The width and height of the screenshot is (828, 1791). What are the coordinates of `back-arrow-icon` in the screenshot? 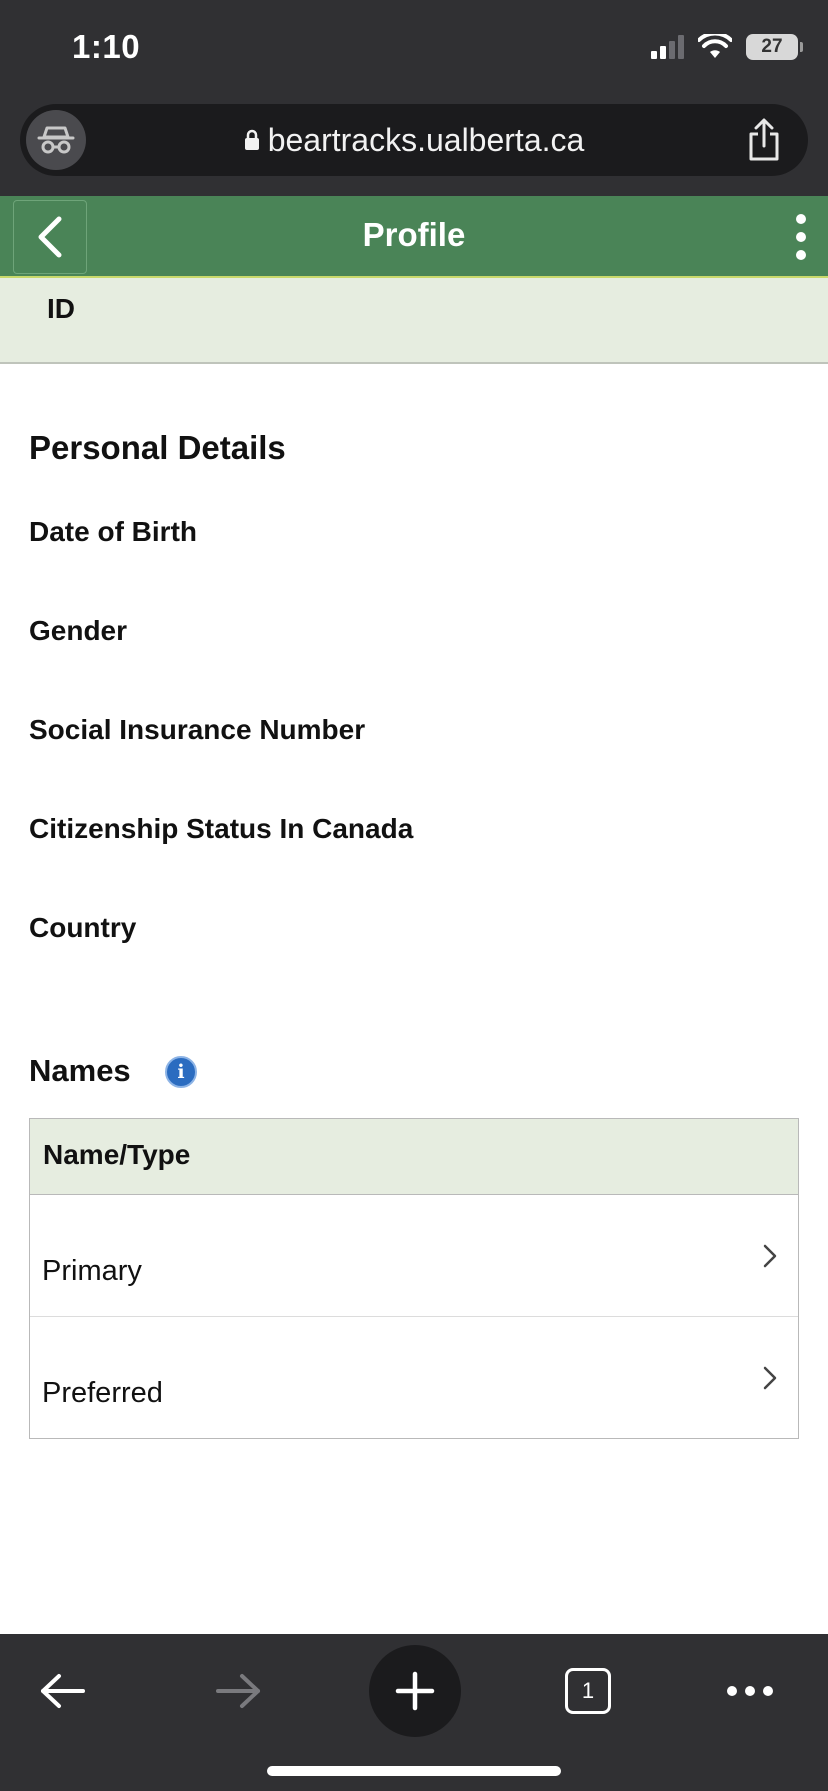 It's located at (63, 1691).